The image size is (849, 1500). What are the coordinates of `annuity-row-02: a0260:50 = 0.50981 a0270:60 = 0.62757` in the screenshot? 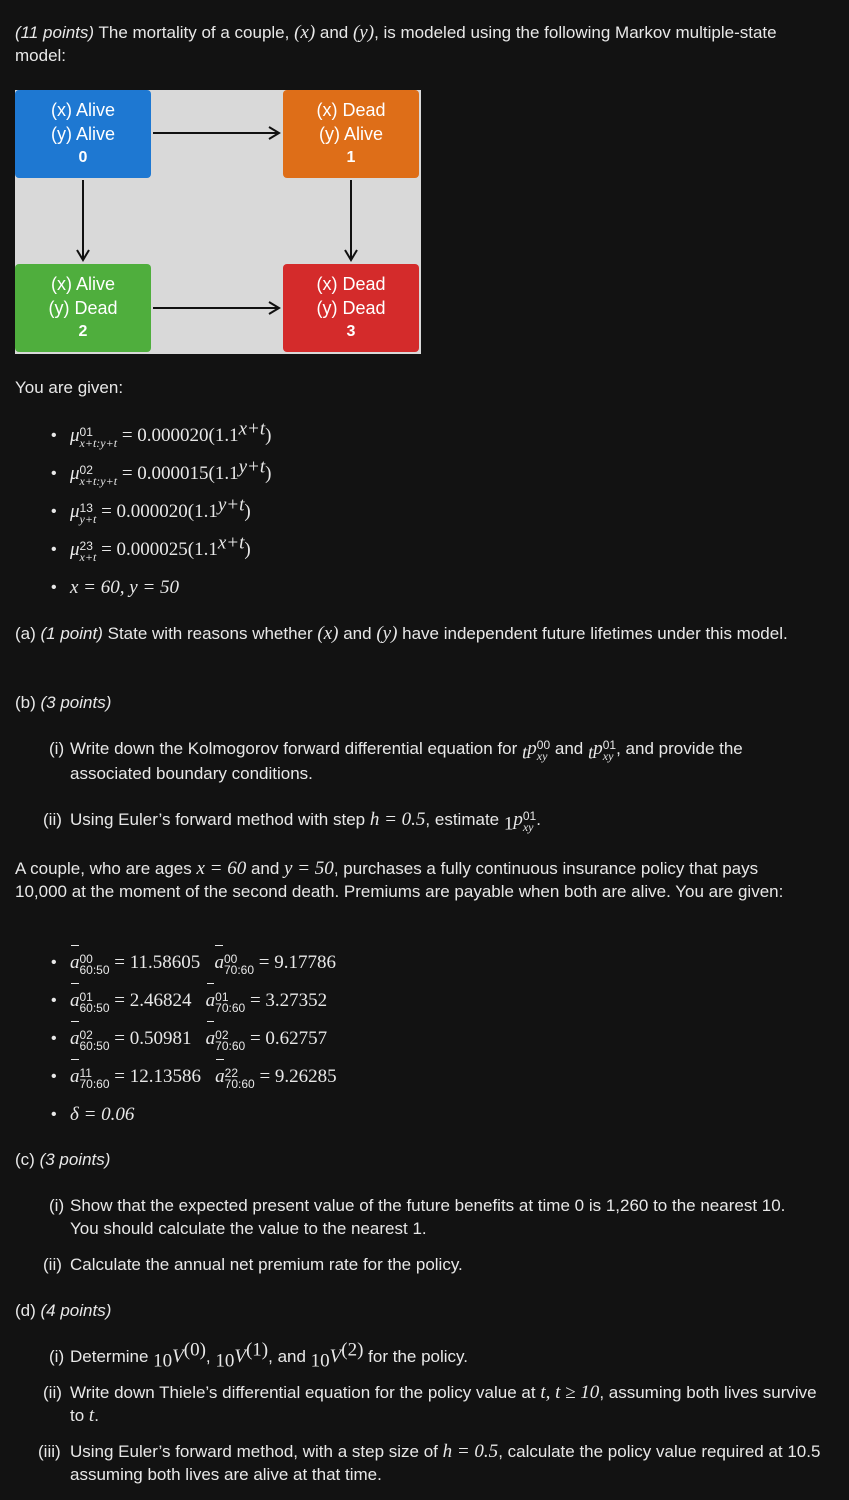 It's located at (168, 1039).